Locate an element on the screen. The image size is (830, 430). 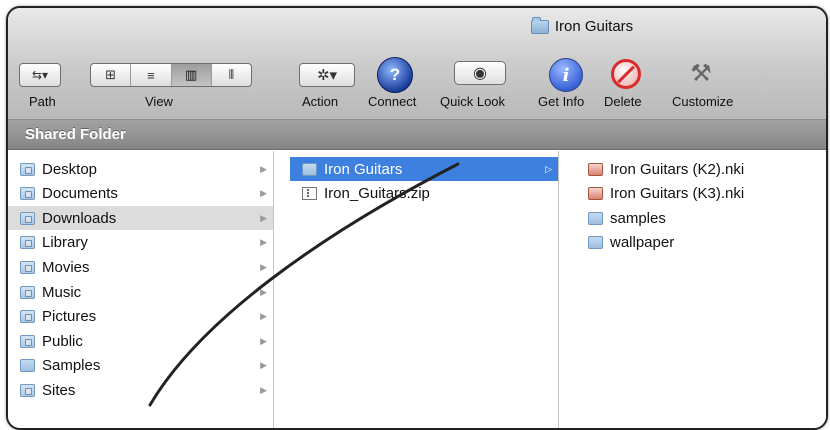
customize-label: Customize is located at coordinates (703, 101).